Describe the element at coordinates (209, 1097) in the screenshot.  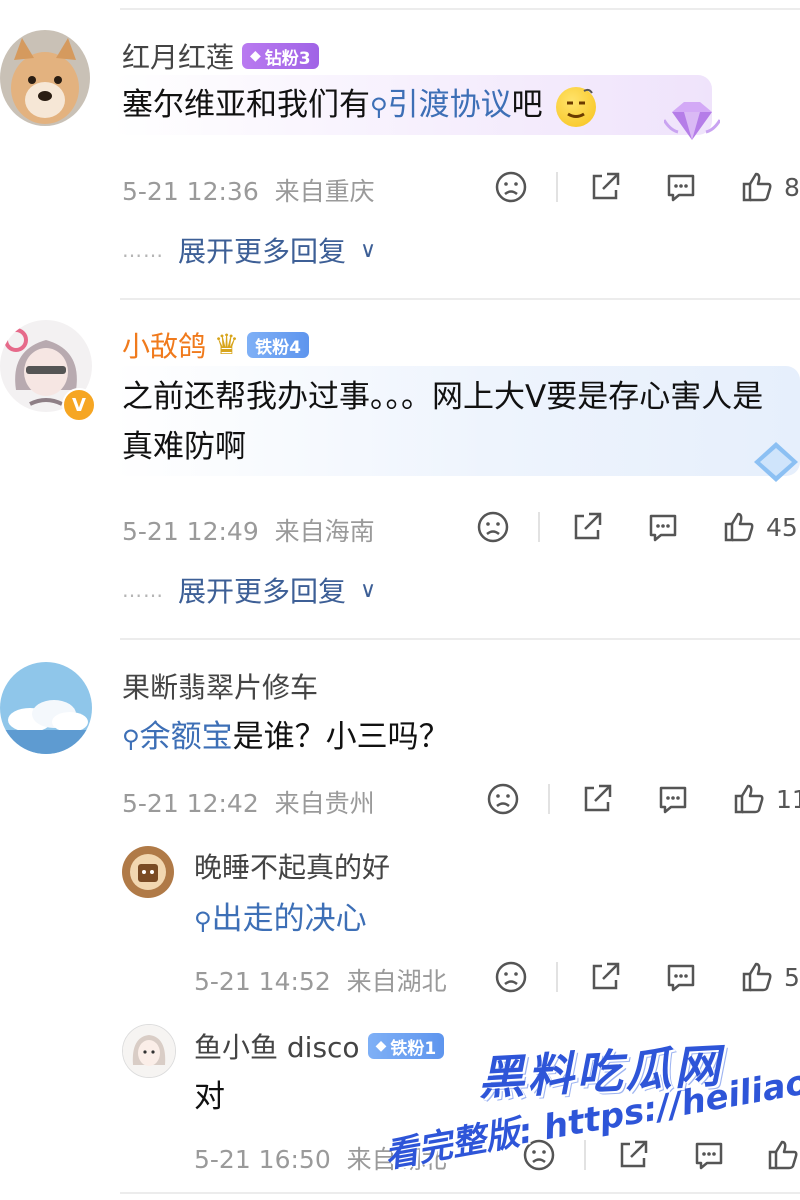
I see `reply2-text: 对` at that location.